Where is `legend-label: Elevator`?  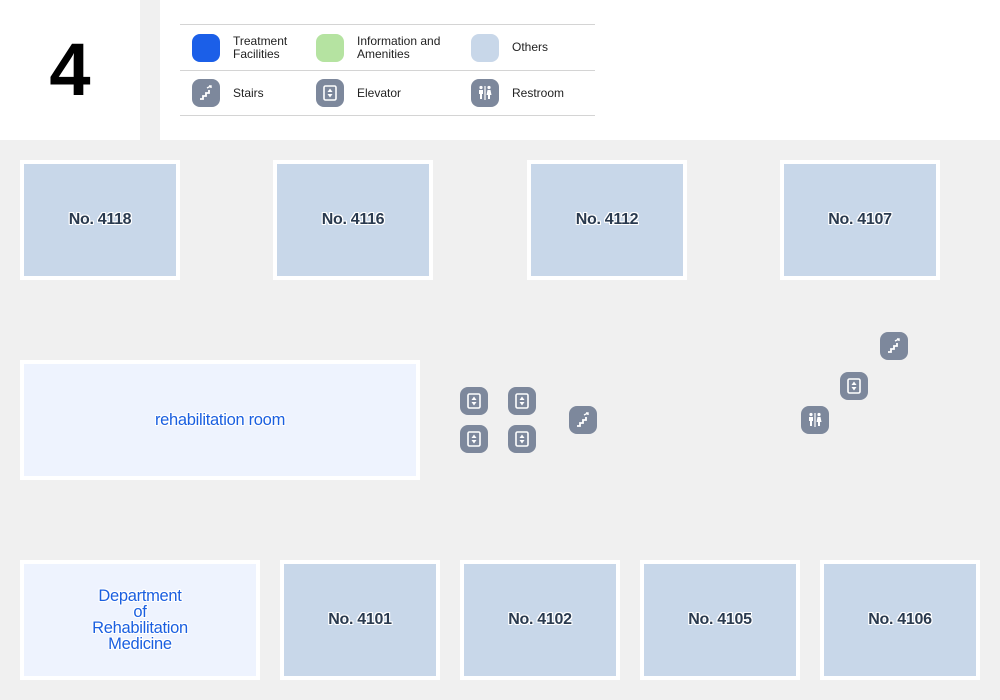
legend-label: Elevator is located at coordinates (379, 92).